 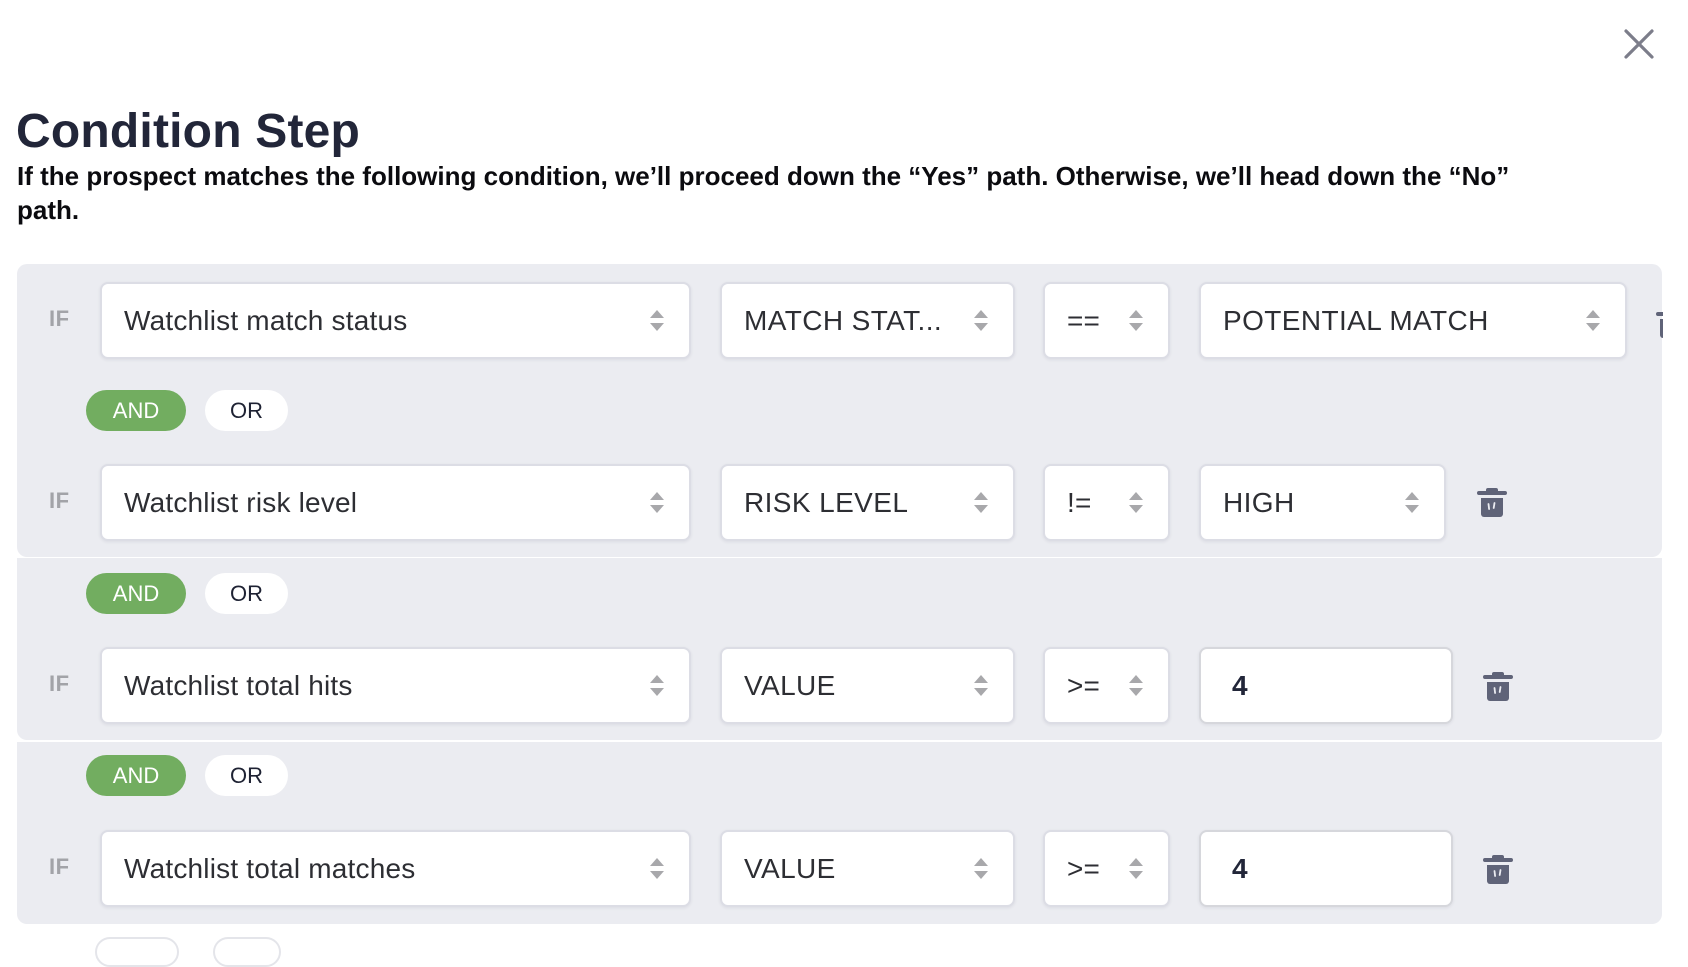 I want to click on value-select-value: POTENTIAL MATCH, so click(x=1356, y=320).